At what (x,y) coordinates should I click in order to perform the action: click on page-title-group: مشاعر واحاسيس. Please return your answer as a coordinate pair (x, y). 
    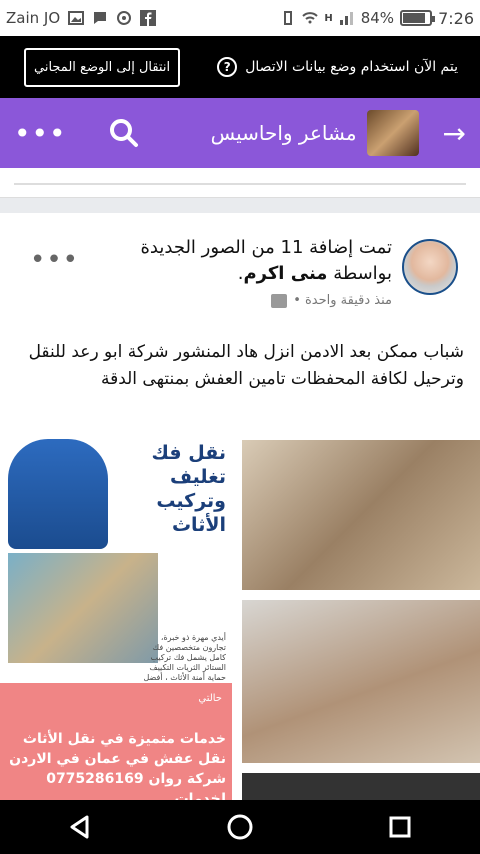
    Looking at the image, I should click on (315, 133).